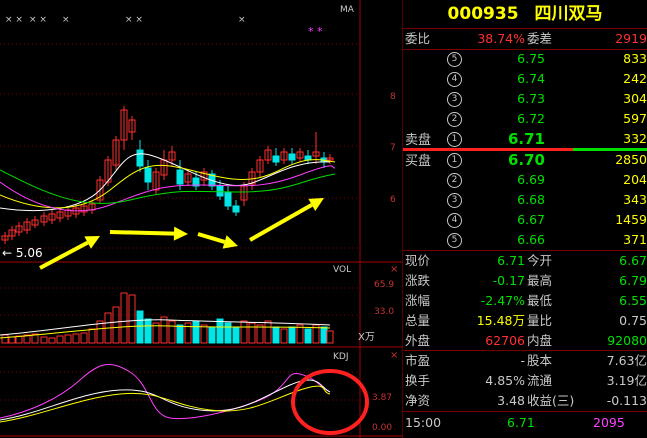  What do you see at coordinates (393, 200) in the screenshot?
I see `price-tick-6: 6` at bounding box center [393, 200].